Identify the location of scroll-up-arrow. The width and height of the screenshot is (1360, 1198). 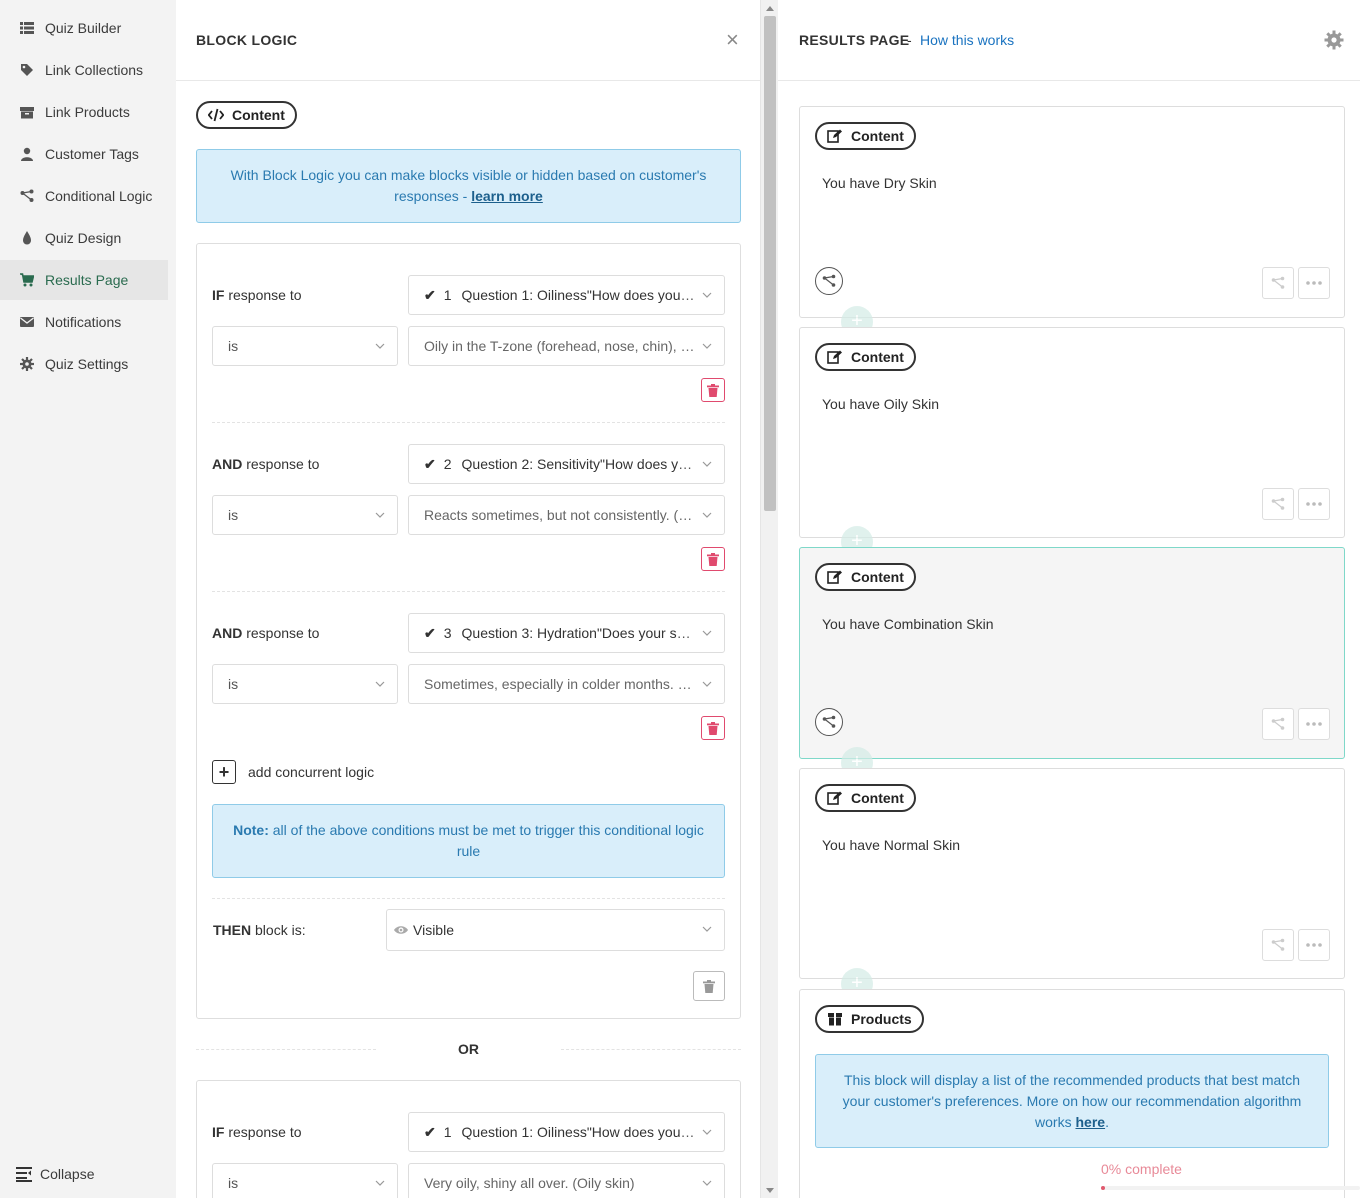
(770, 8).